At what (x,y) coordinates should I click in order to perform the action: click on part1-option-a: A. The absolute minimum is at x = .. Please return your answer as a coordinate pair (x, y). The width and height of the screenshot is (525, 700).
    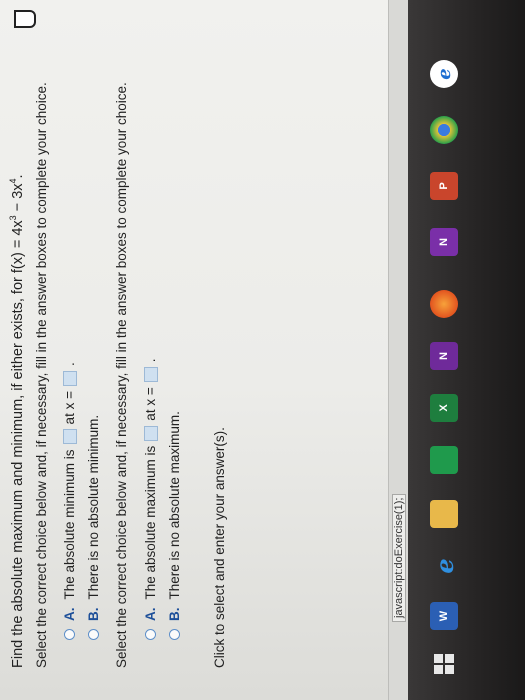
    Looking at the image, I should click on (69, 501).